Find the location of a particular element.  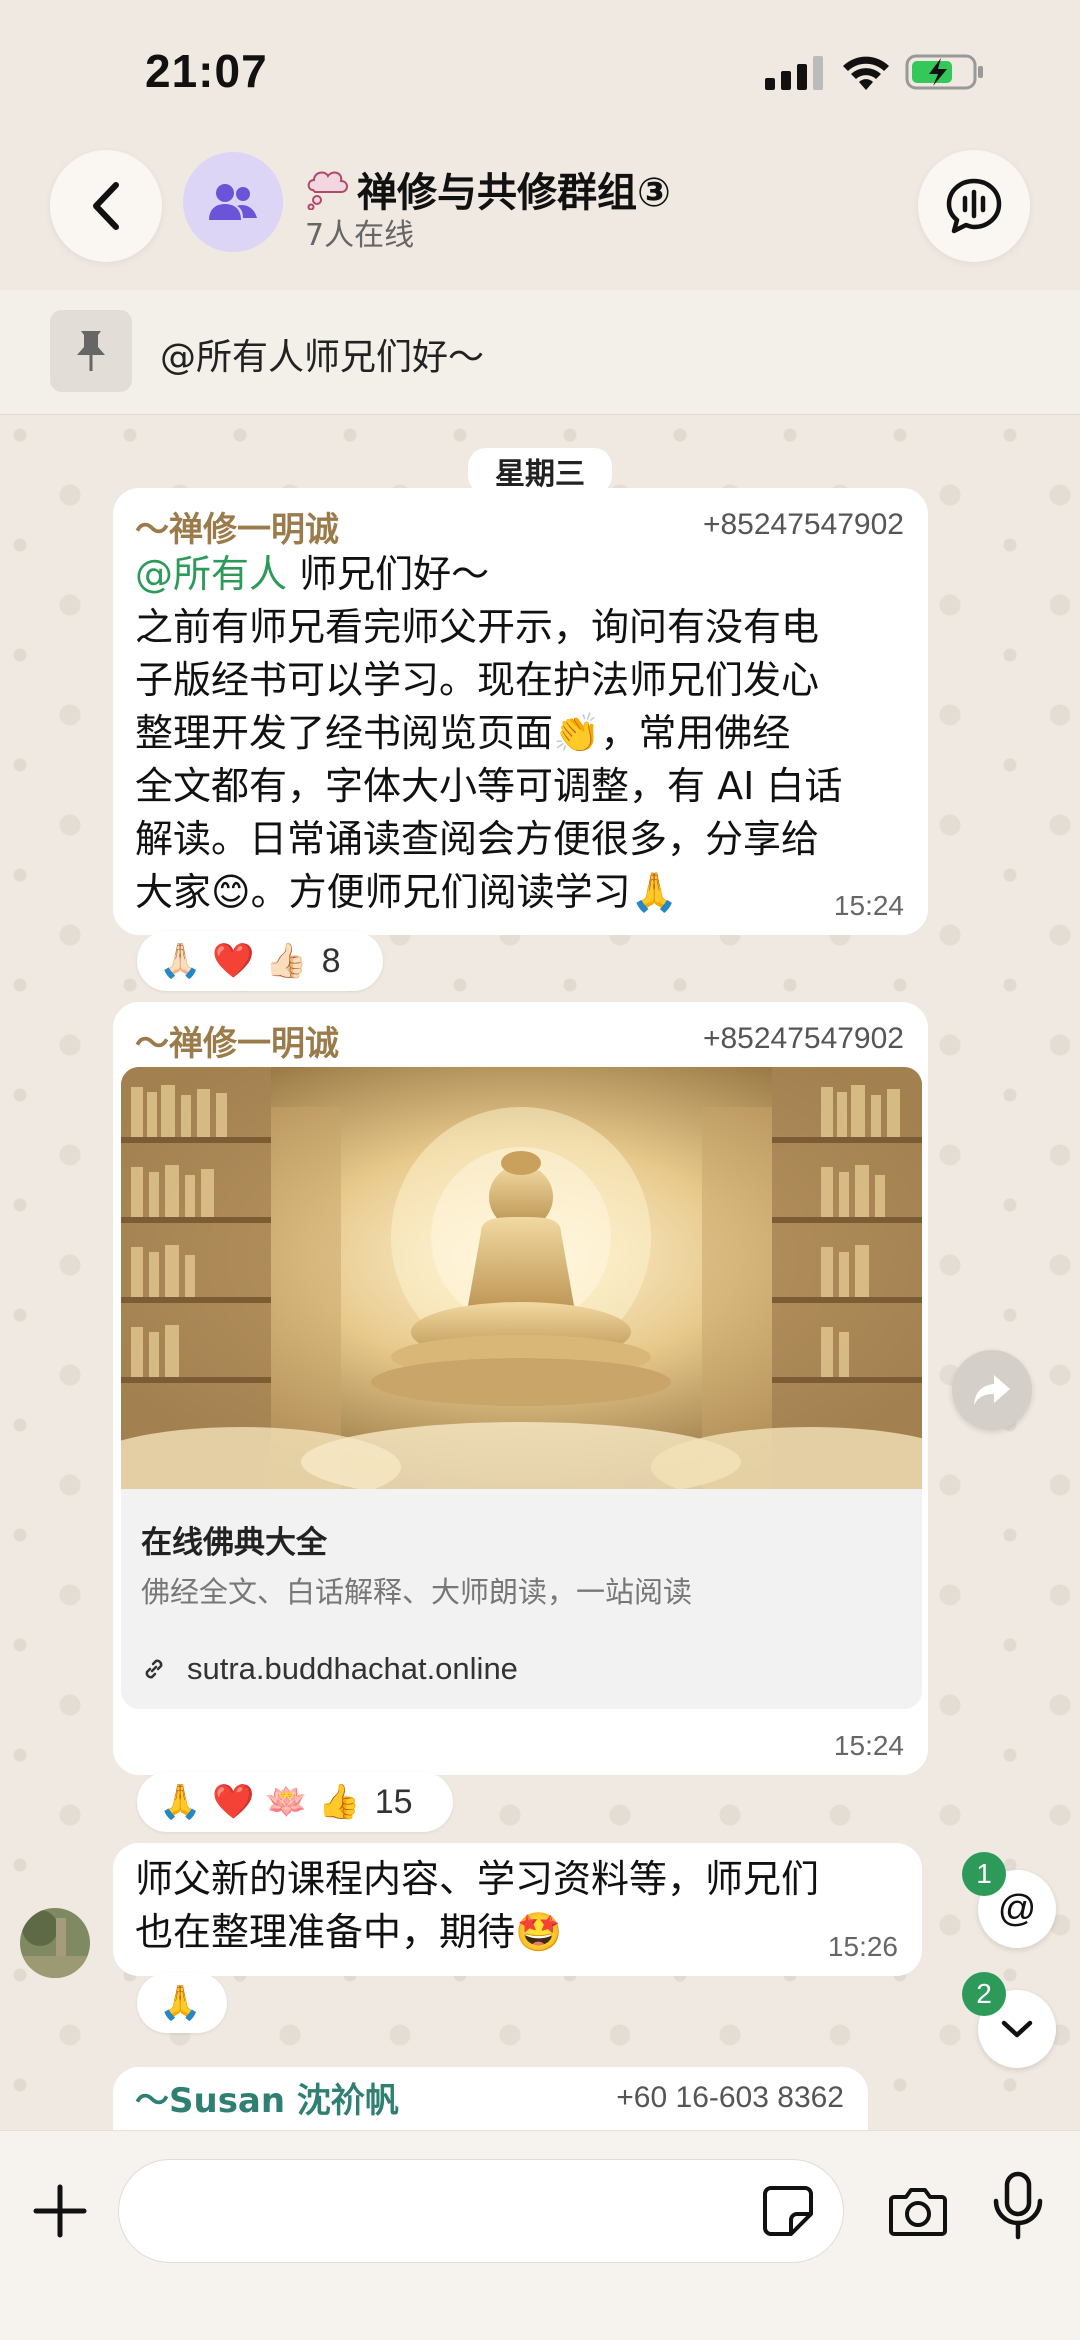

mention-count-badge: 1 is located at coordinates (984, 1874).